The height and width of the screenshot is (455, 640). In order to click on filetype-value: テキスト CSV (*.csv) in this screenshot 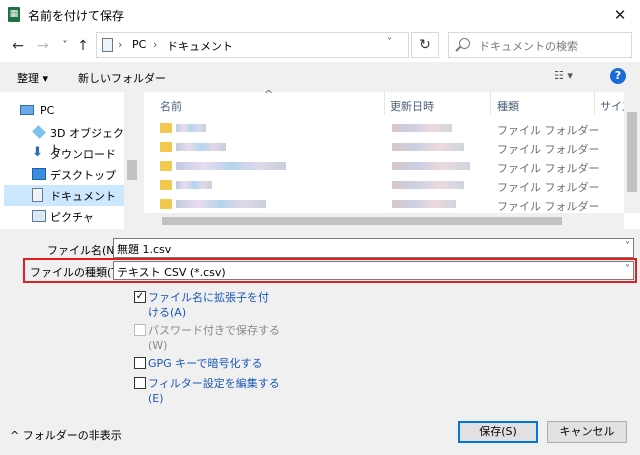, I will do `click(171, 272)`.